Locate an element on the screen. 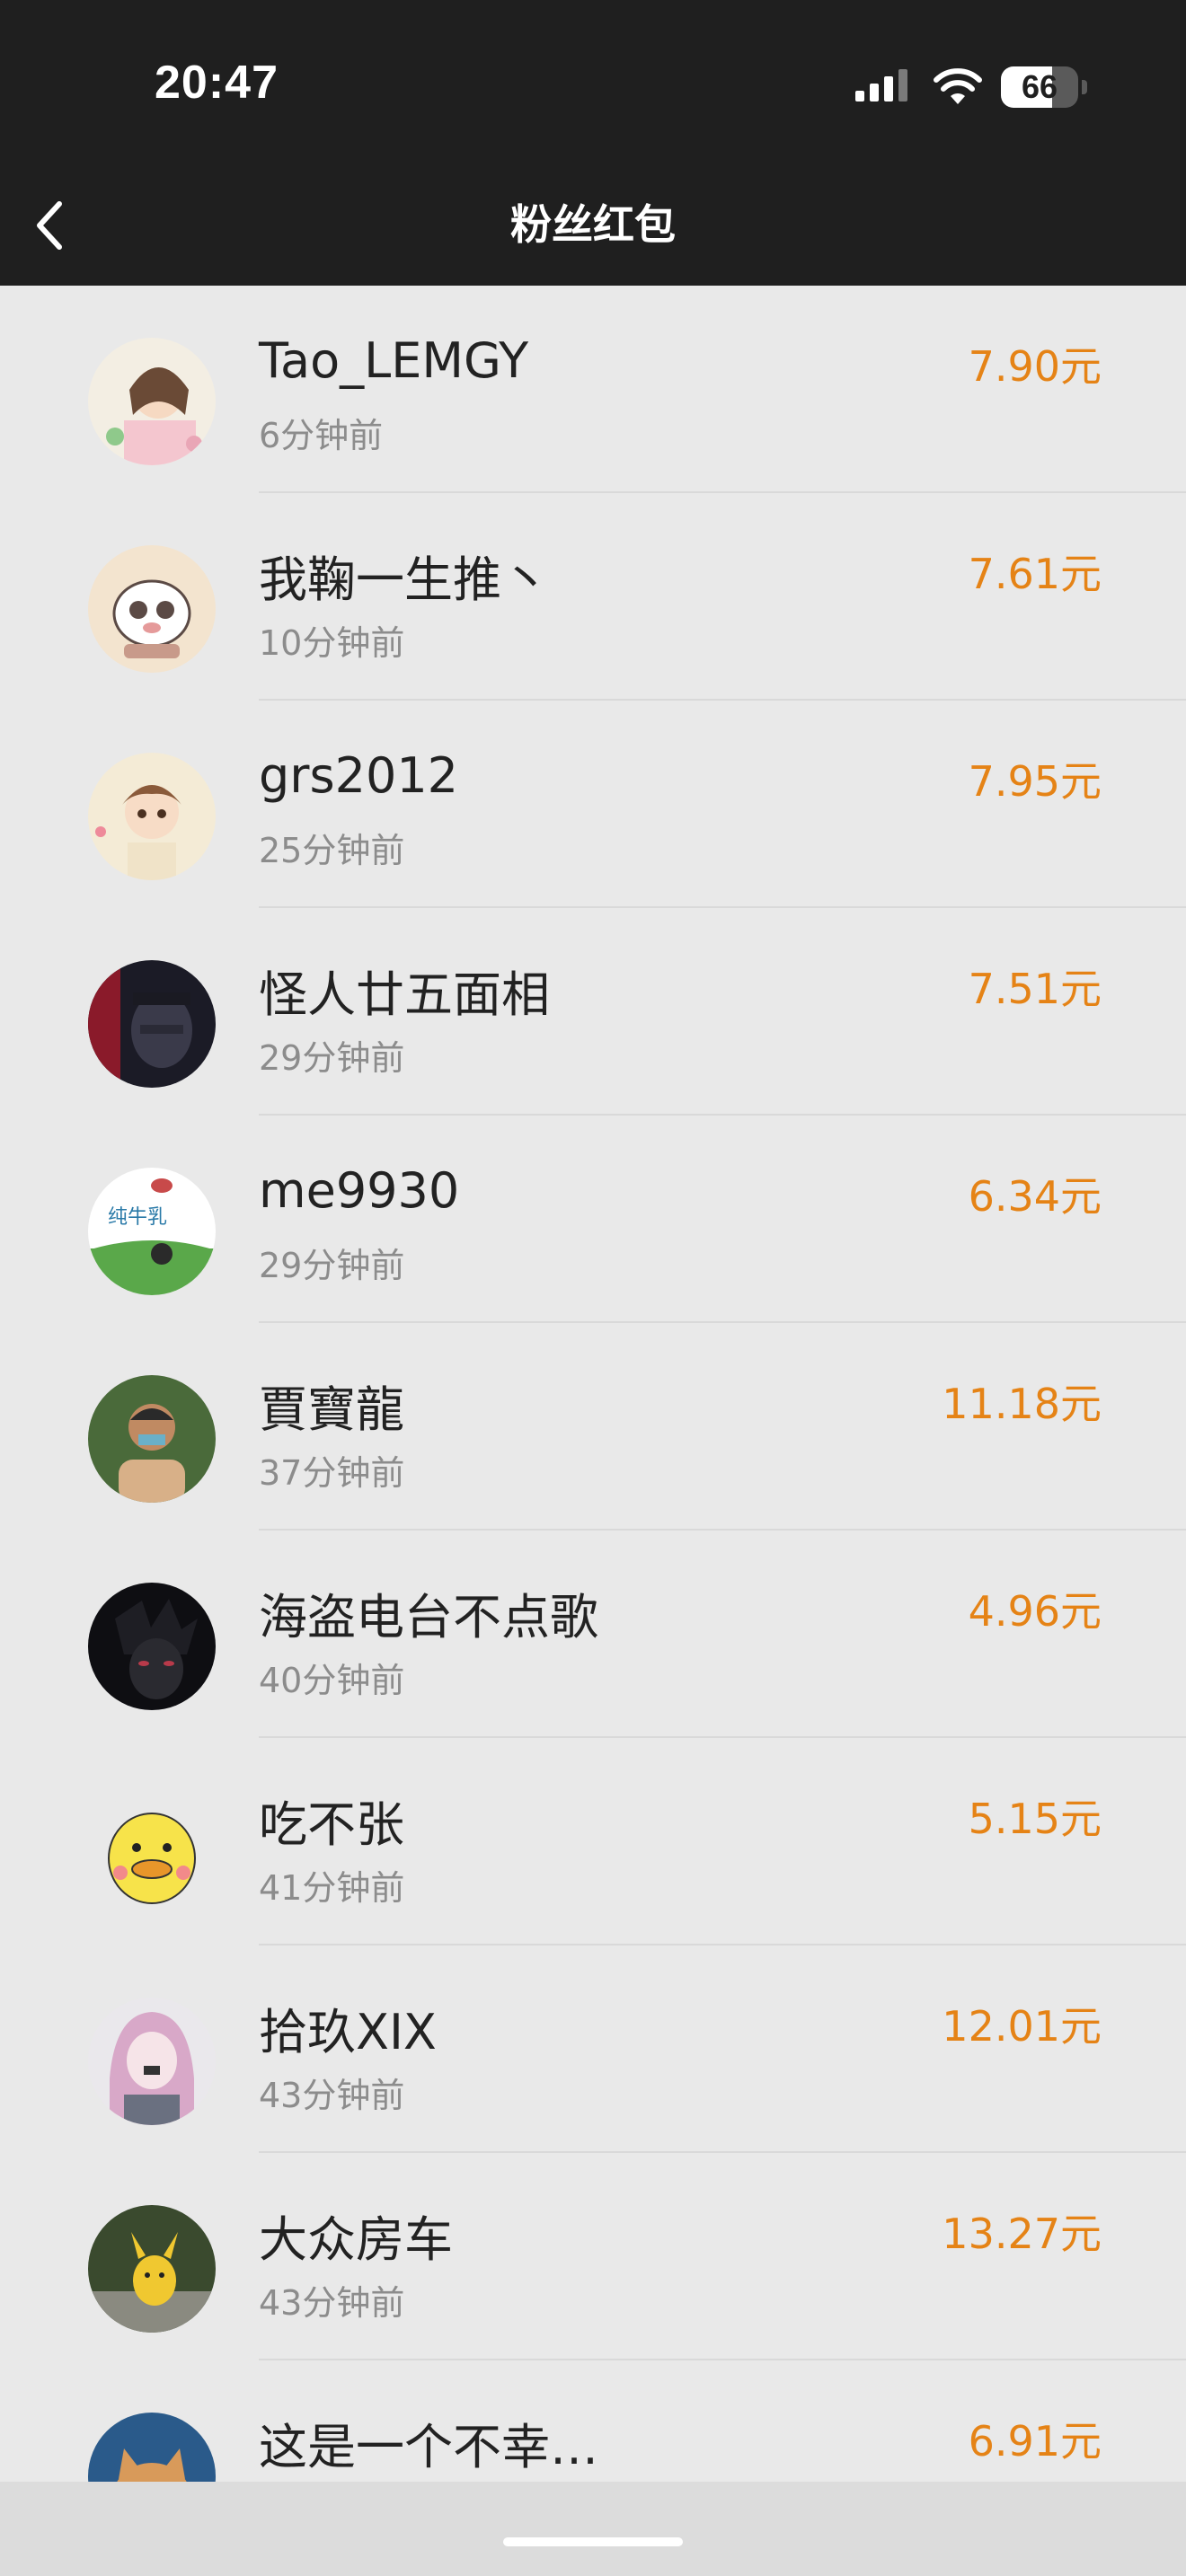 Image resolution: width=1186 pixels, height=2576 pixels. list-item: 纯牛乳 me9930 29分钟前 6.34元 is located at coordinates (593, 1219).